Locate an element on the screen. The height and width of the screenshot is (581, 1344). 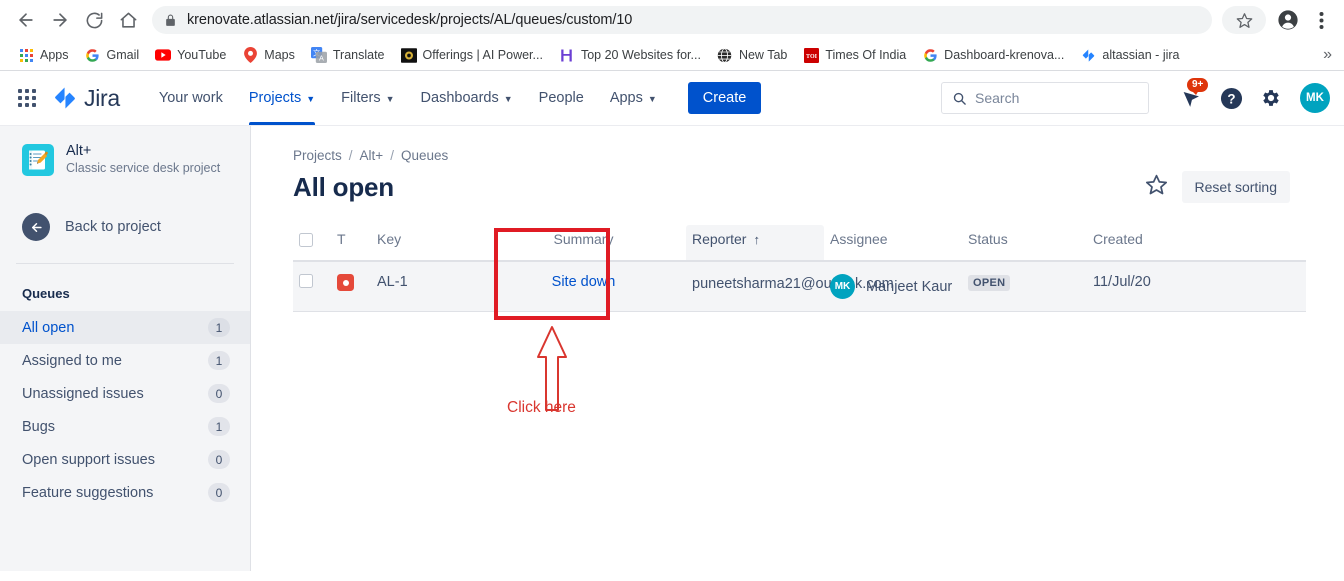
column-label: Key is located at coordinates (389, 239).